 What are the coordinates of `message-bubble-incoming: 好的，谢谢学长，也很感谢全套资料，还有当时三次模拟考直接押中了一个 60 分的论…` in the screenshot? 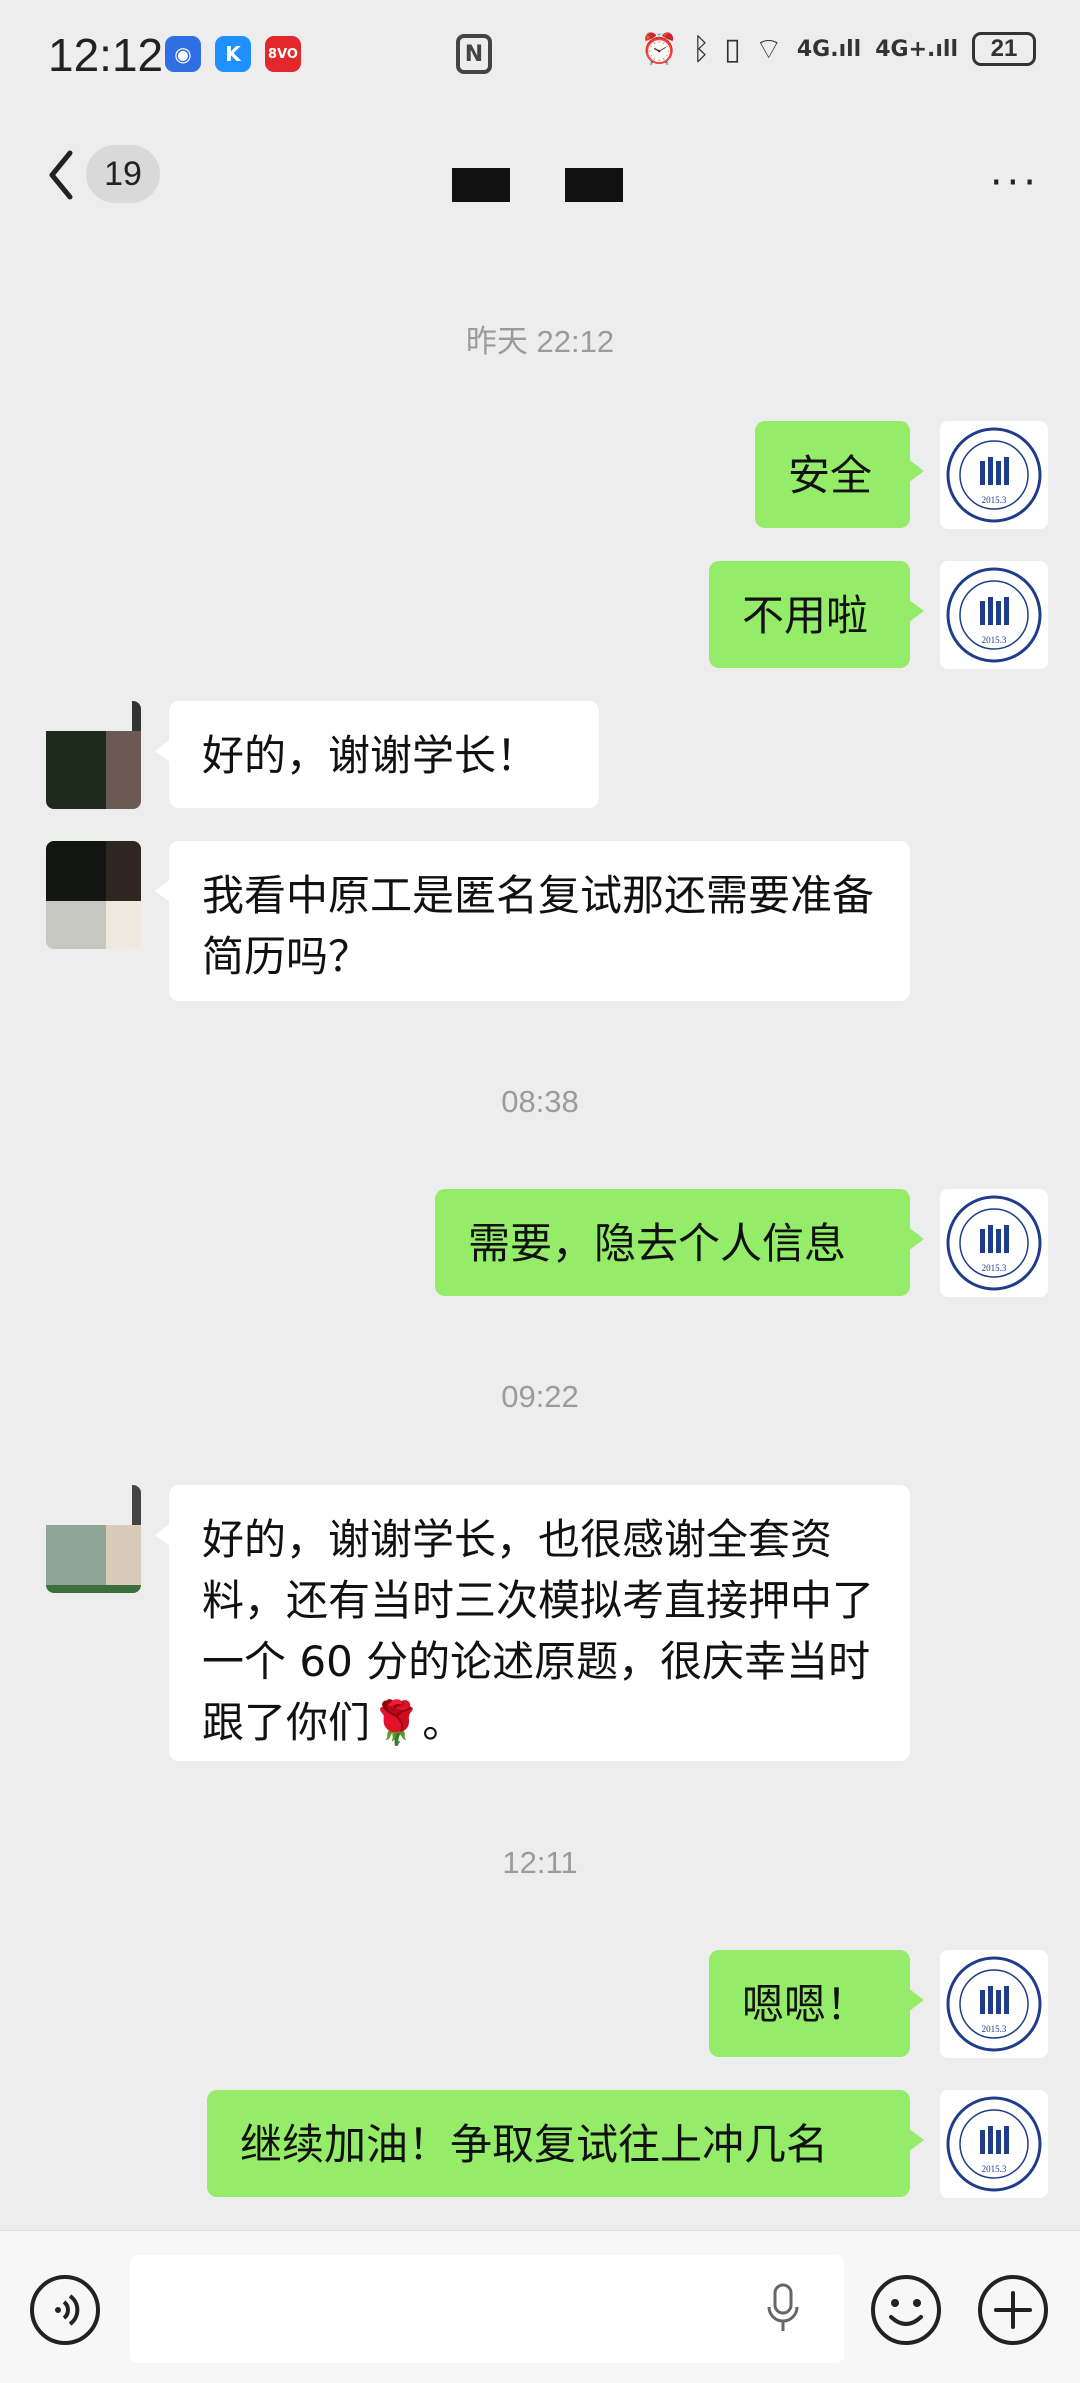 It's located at (532, 1623).